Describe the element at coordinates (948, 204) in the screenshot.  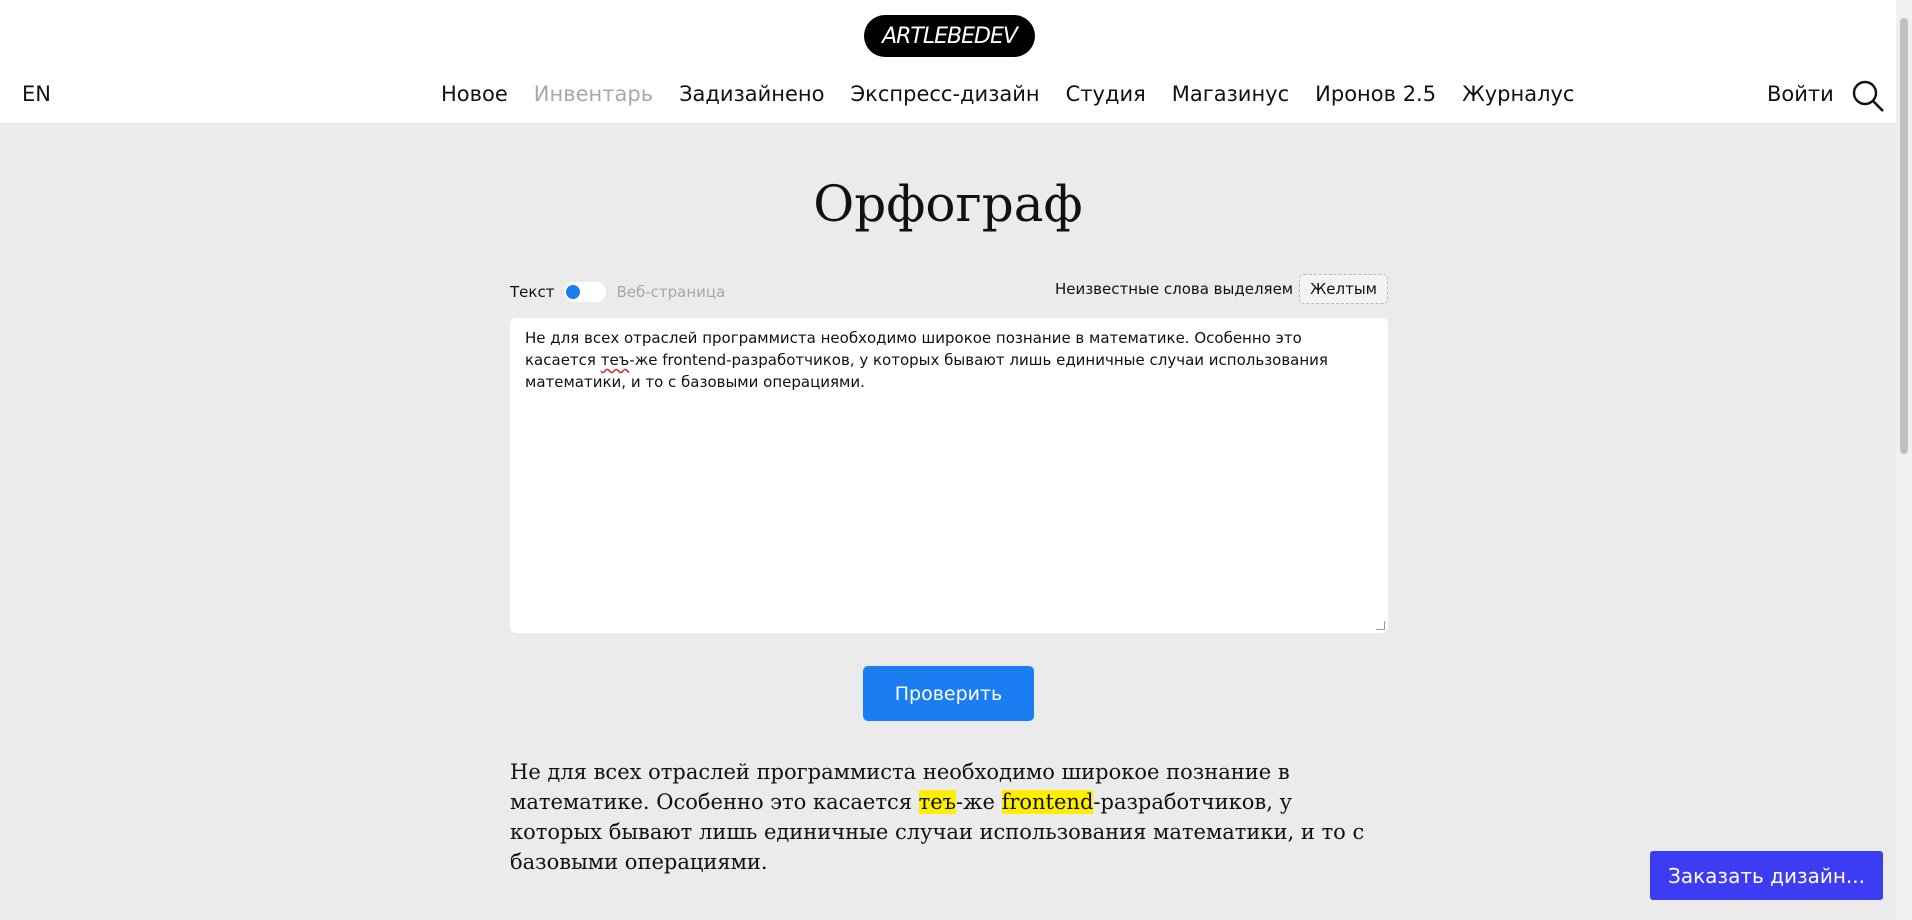
I see `page-title: Орфограф` at that location.